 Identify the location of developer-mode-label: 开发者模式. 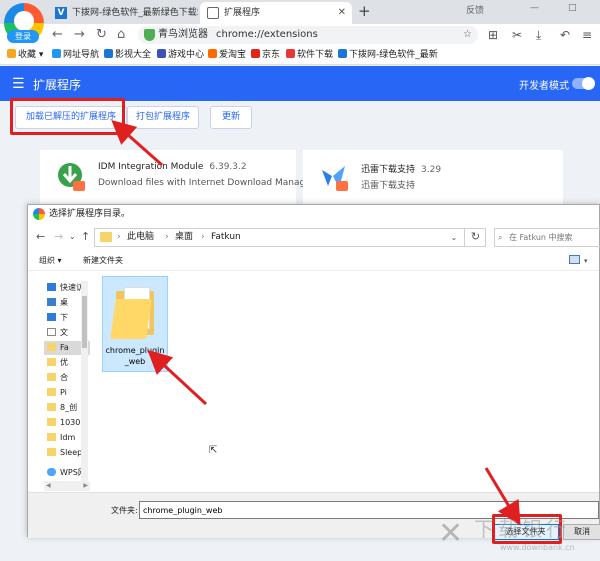
(544, 86).